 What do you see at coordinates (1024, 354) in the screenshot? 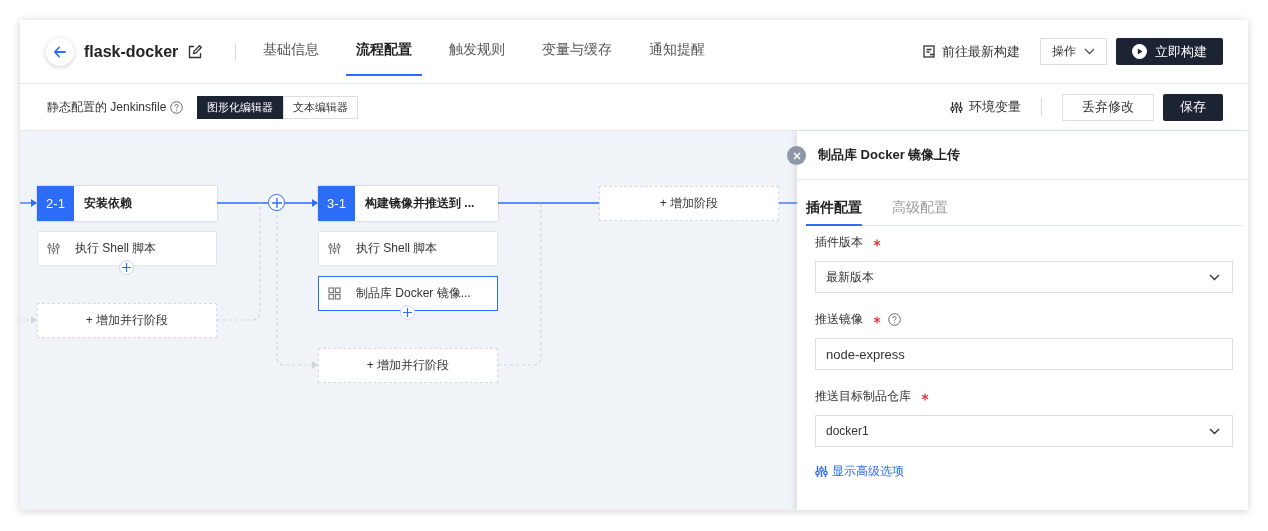
I see `input-field: node-express` at bounding box center [1024, 354].